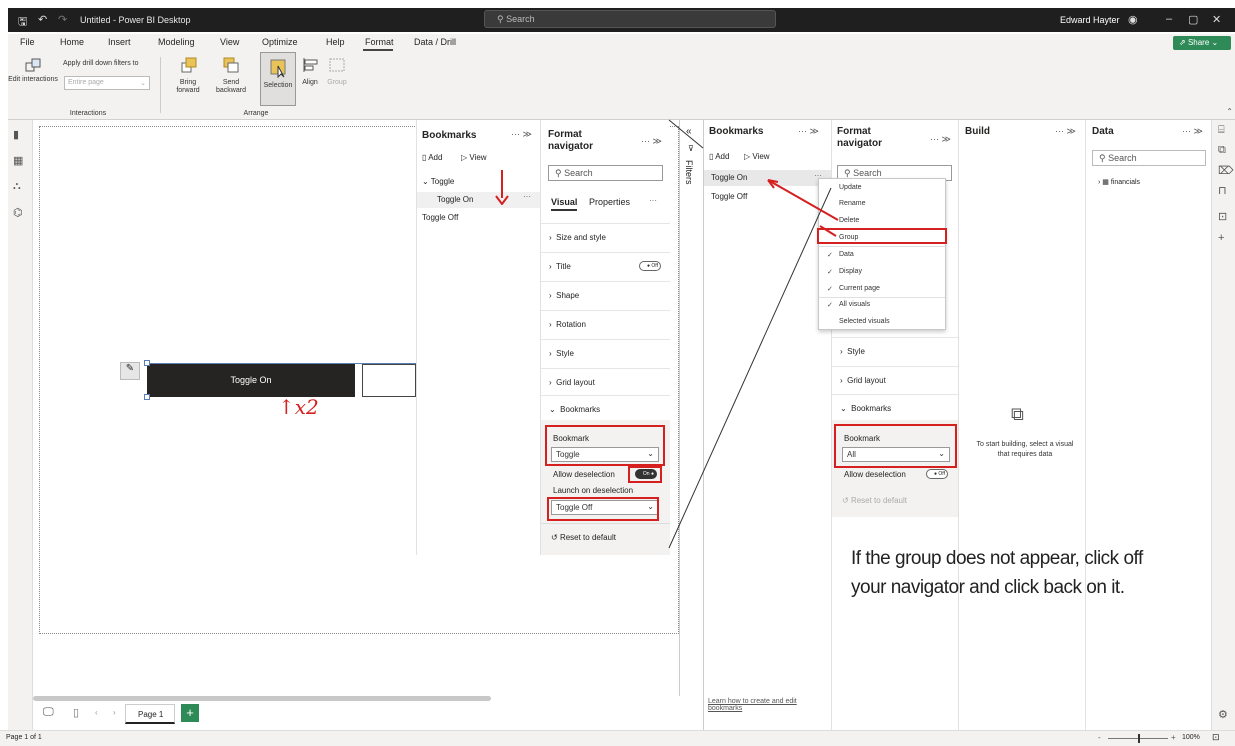 The width and height of the screenshot is (1235, 746). Describe the element at coordinates (1222, 150) in the screenshot. I see `build-pane-icon: ⧉` at that location.